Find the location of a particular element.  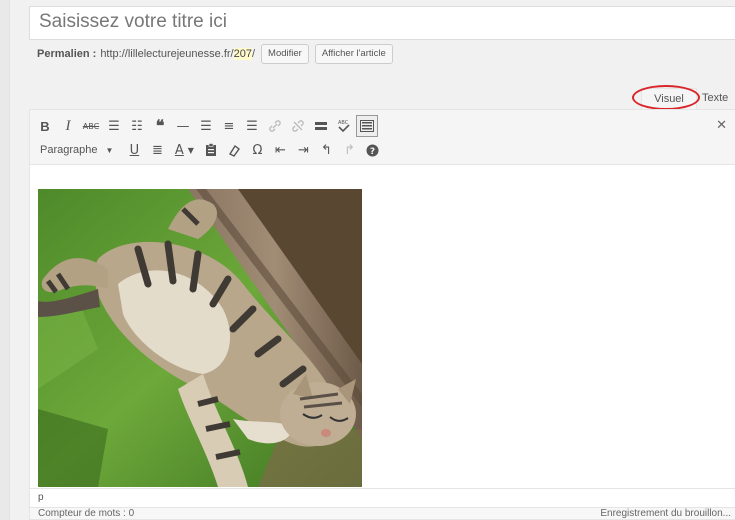

link-icon is located at coordinates (275, 126).